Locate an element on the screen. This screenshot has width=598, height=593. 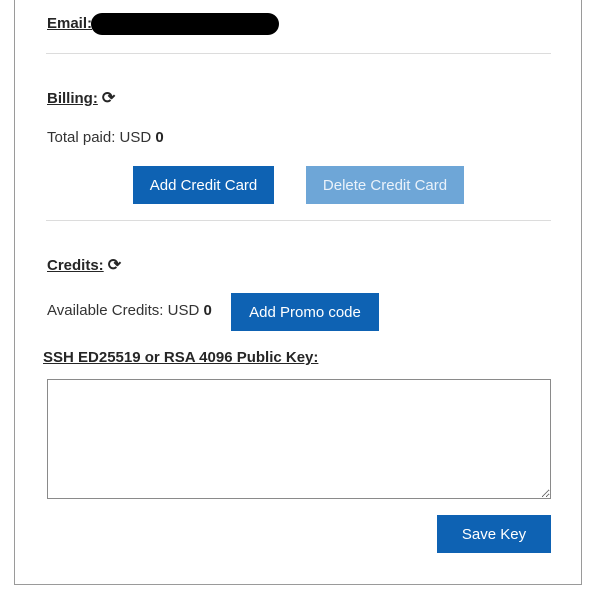
total-paid-value: 0 is located at coordinates (159, 137).